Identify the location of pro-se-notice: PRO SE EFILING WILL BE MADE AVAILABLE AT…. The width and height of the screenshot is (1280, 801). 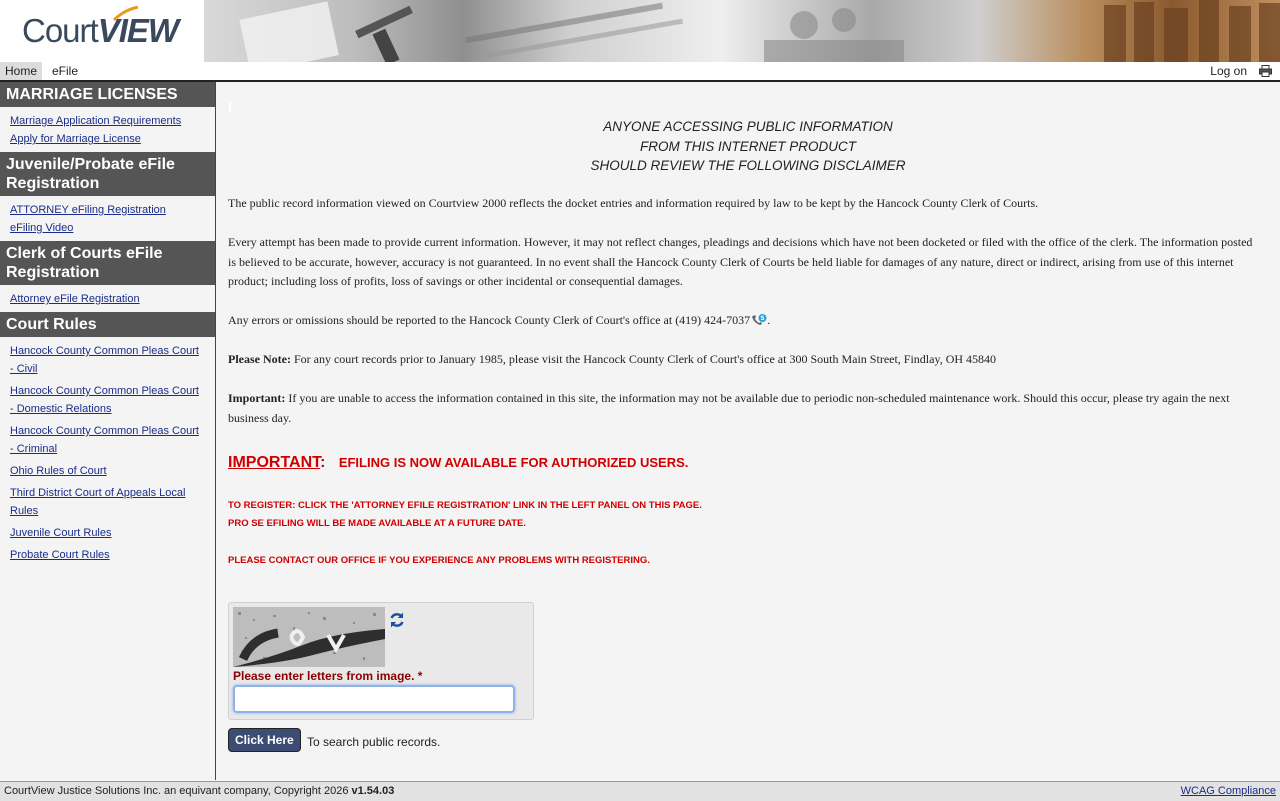
(377, 523).